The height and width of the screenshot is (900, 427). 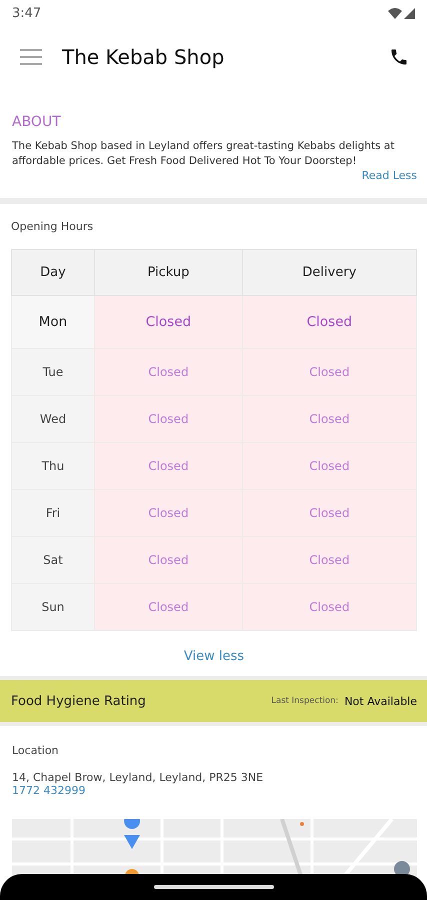 What do you see at coordinates (53, 513) in the screenshot?
I see `day-cell: Fri` at bounding box center [53, 513].